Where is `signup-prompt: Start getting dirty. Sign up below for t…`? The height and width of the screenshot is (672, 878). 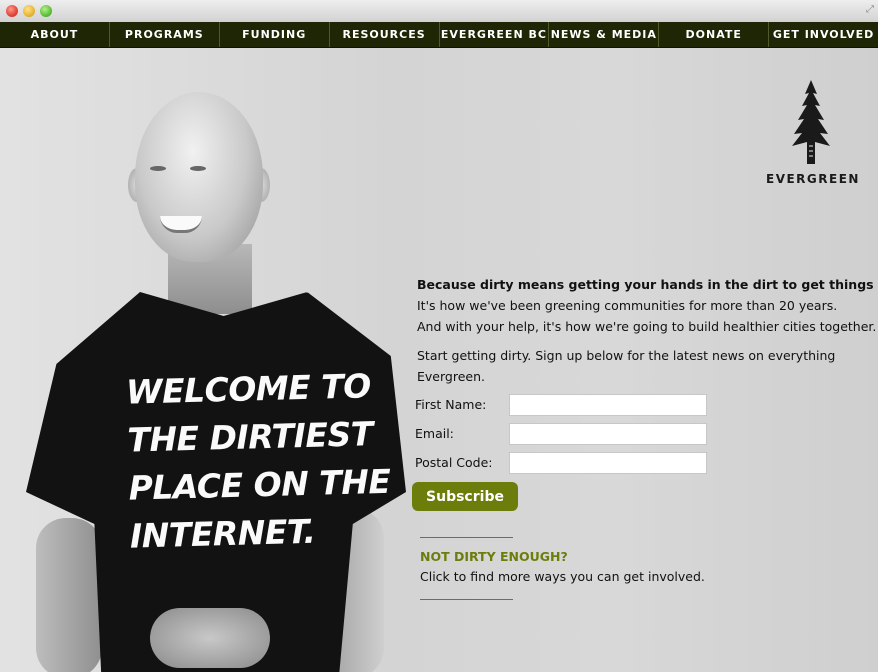 signup-prompt: Start getting dirty. Sign up below for t… is located at coordinates (626, 366).